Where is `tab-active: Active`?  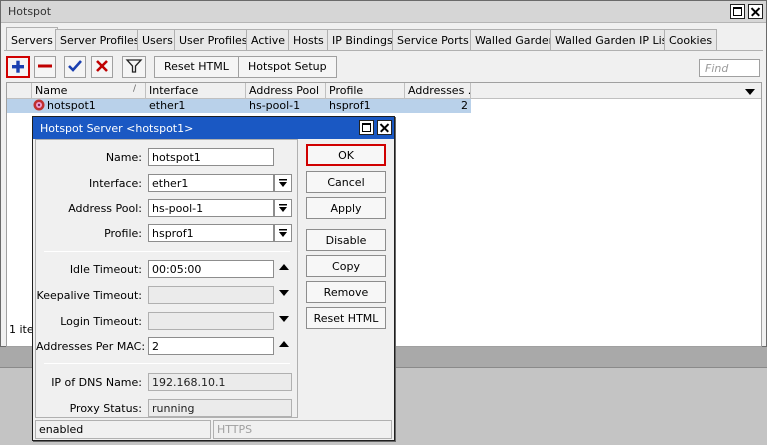
tab-active: Active is located at coordinates (268, 40).